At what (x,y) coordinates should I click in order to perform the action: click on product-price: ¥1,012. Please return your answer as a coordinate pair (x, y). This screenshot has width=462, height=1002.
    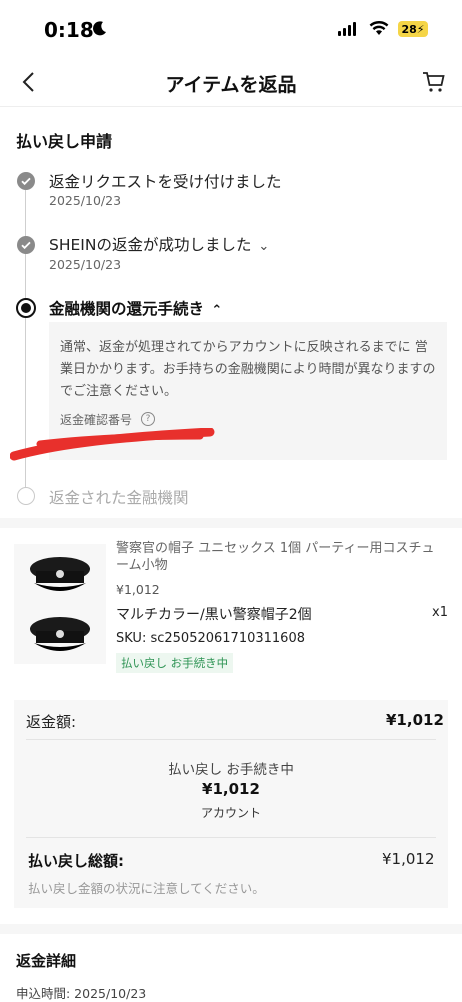
    Looking at the image, I should click on (138, 589).